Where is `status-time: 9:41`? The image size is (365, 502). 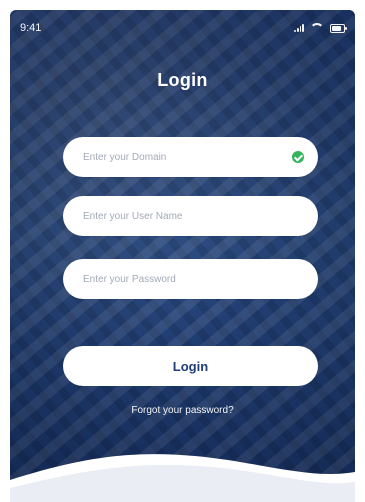
status-time: 9:41 is located at coordinates (31, 28).